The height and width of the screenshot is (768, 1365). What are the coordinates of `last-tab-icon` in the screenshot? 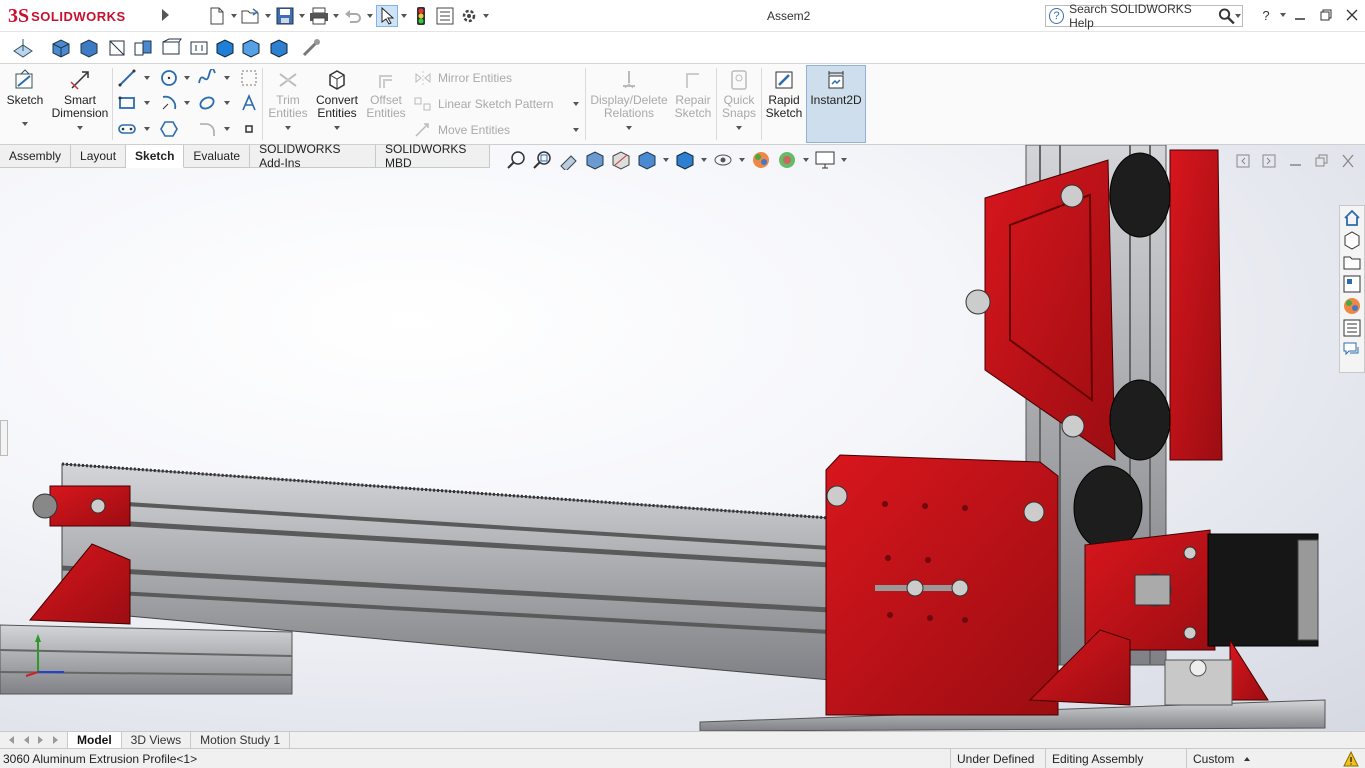 It's located at (56, 740).